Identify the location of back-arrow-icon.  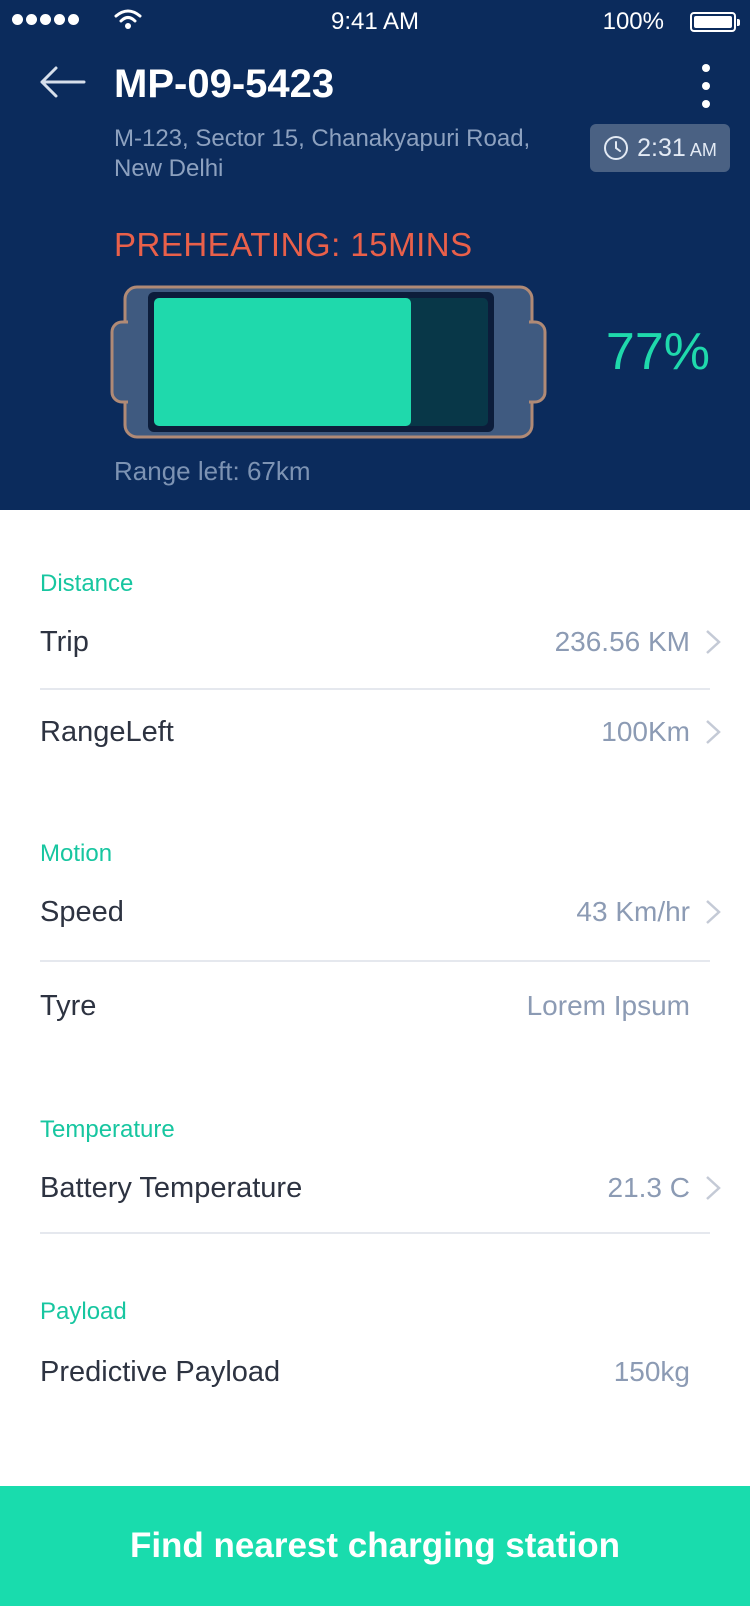
(63, 82).